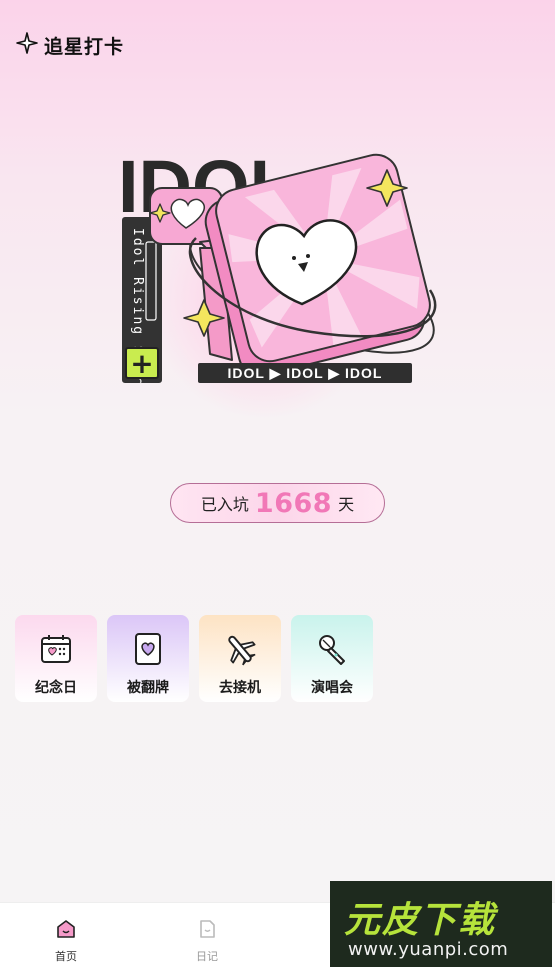  I want to click on days-counter: 已入坑 1668 天, so click(277, 503).